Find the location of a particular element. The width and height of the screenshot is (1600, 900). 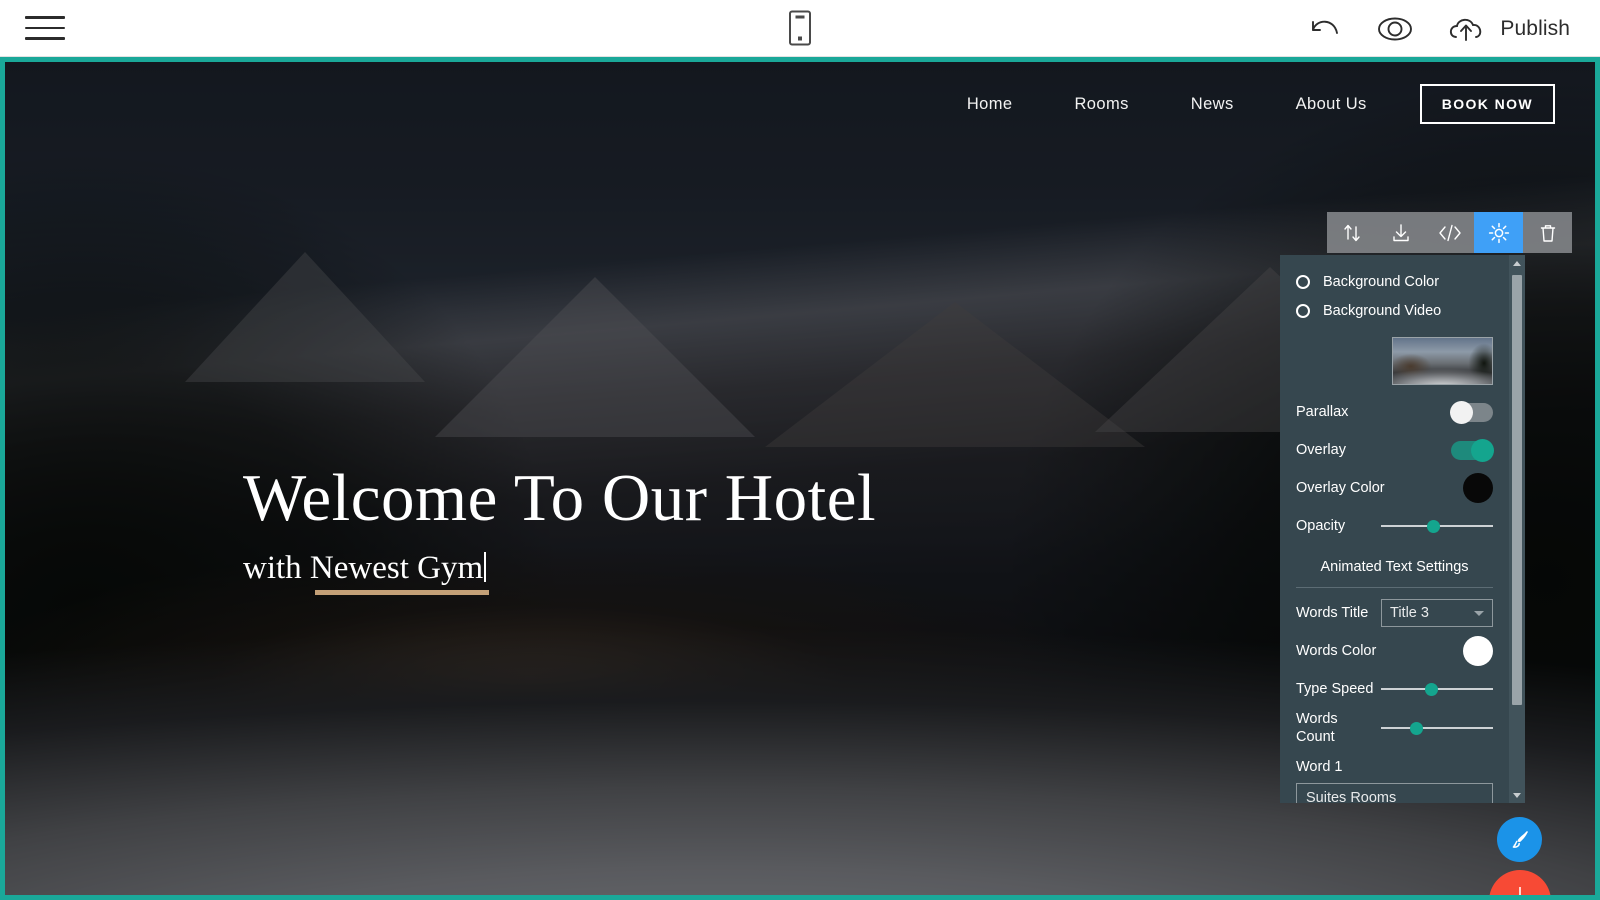

radio-label-background-video: Background Video is located at coordinates (1382, 310).